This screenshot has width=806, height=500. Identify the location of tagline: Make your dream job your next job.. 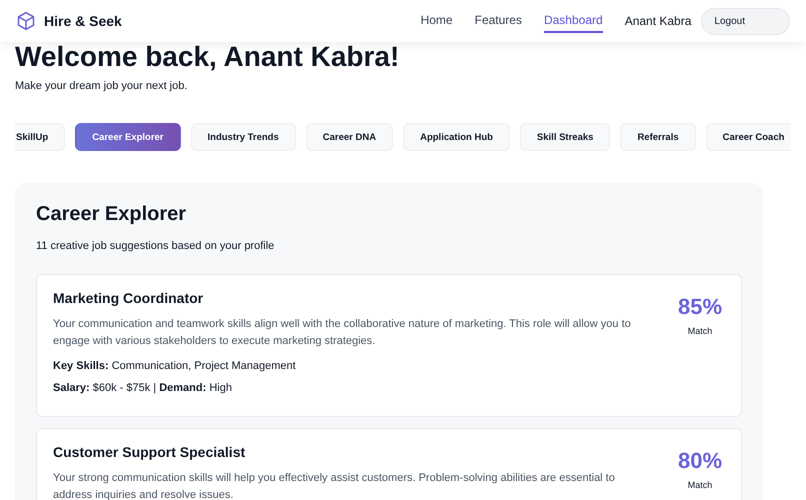
(101, 86).